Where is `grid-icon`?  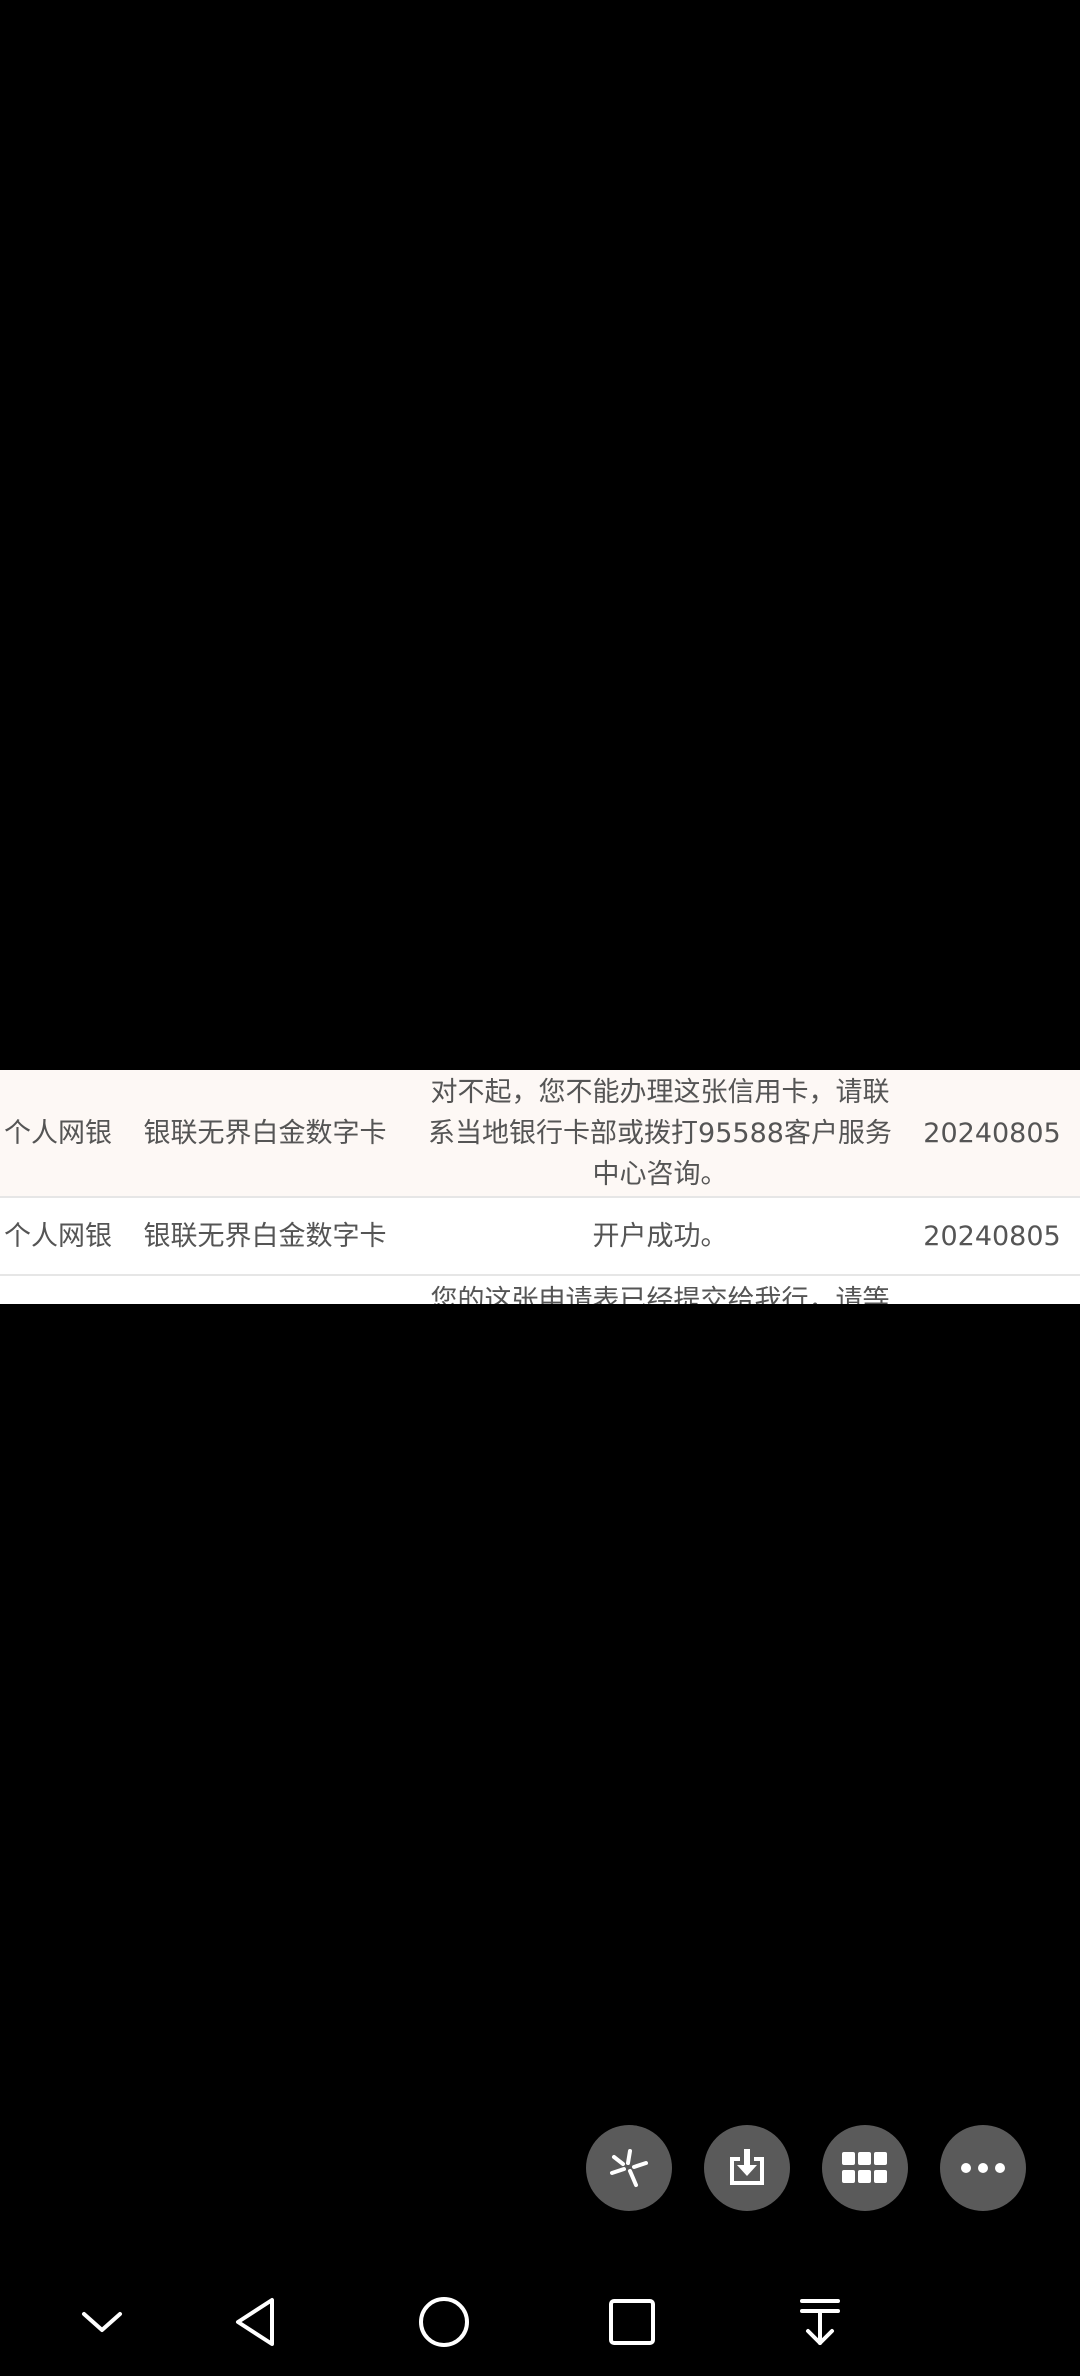 grid-icon is located at coordinates (864, 2167).